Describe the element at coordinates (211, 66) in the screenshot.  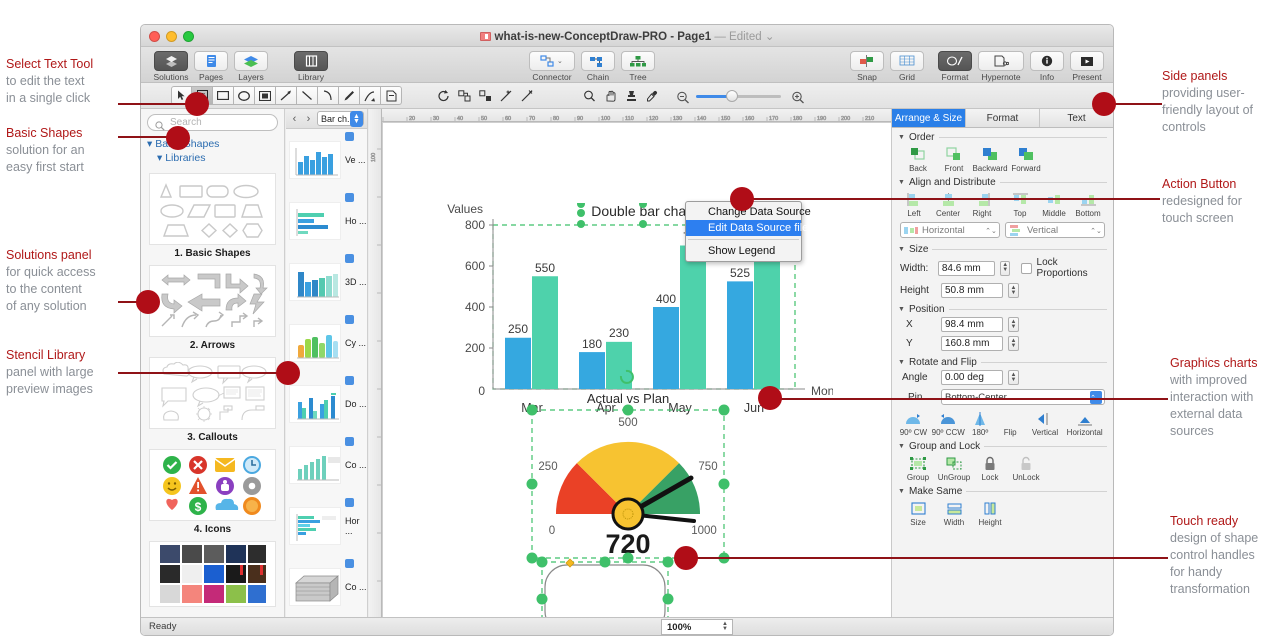
I see `toolbar-button-pages: Pages` at that location.